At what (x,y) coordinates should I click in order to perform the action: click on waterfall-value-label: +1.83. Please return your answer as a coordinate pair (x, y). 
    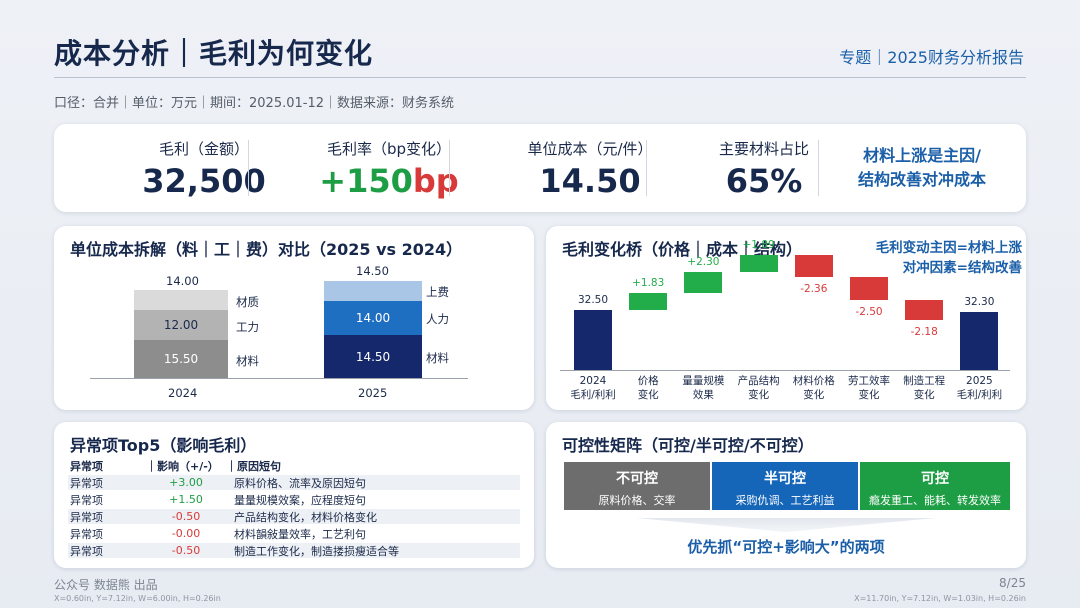
    Looking at the image, I should click on (648, 283).